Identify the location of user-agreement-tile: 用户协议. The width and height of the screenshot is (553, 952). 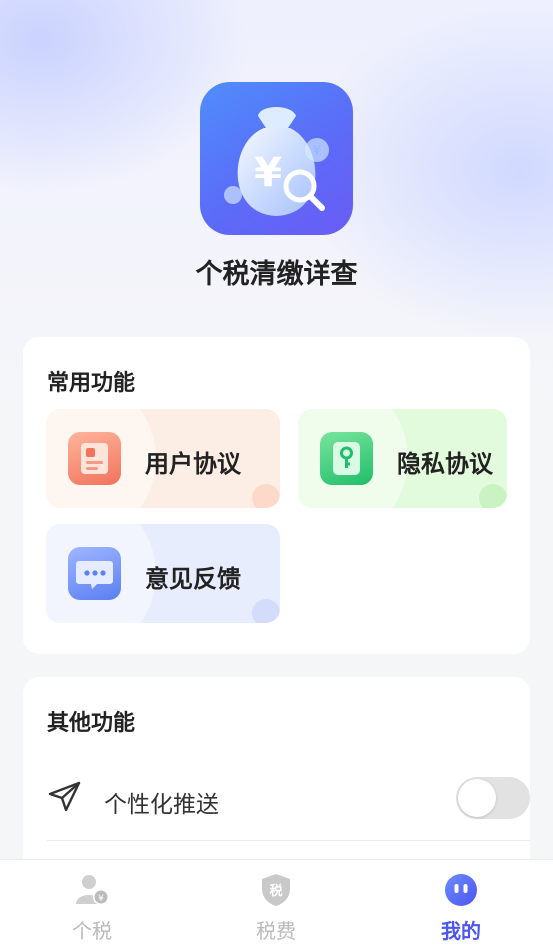
(163, 458).